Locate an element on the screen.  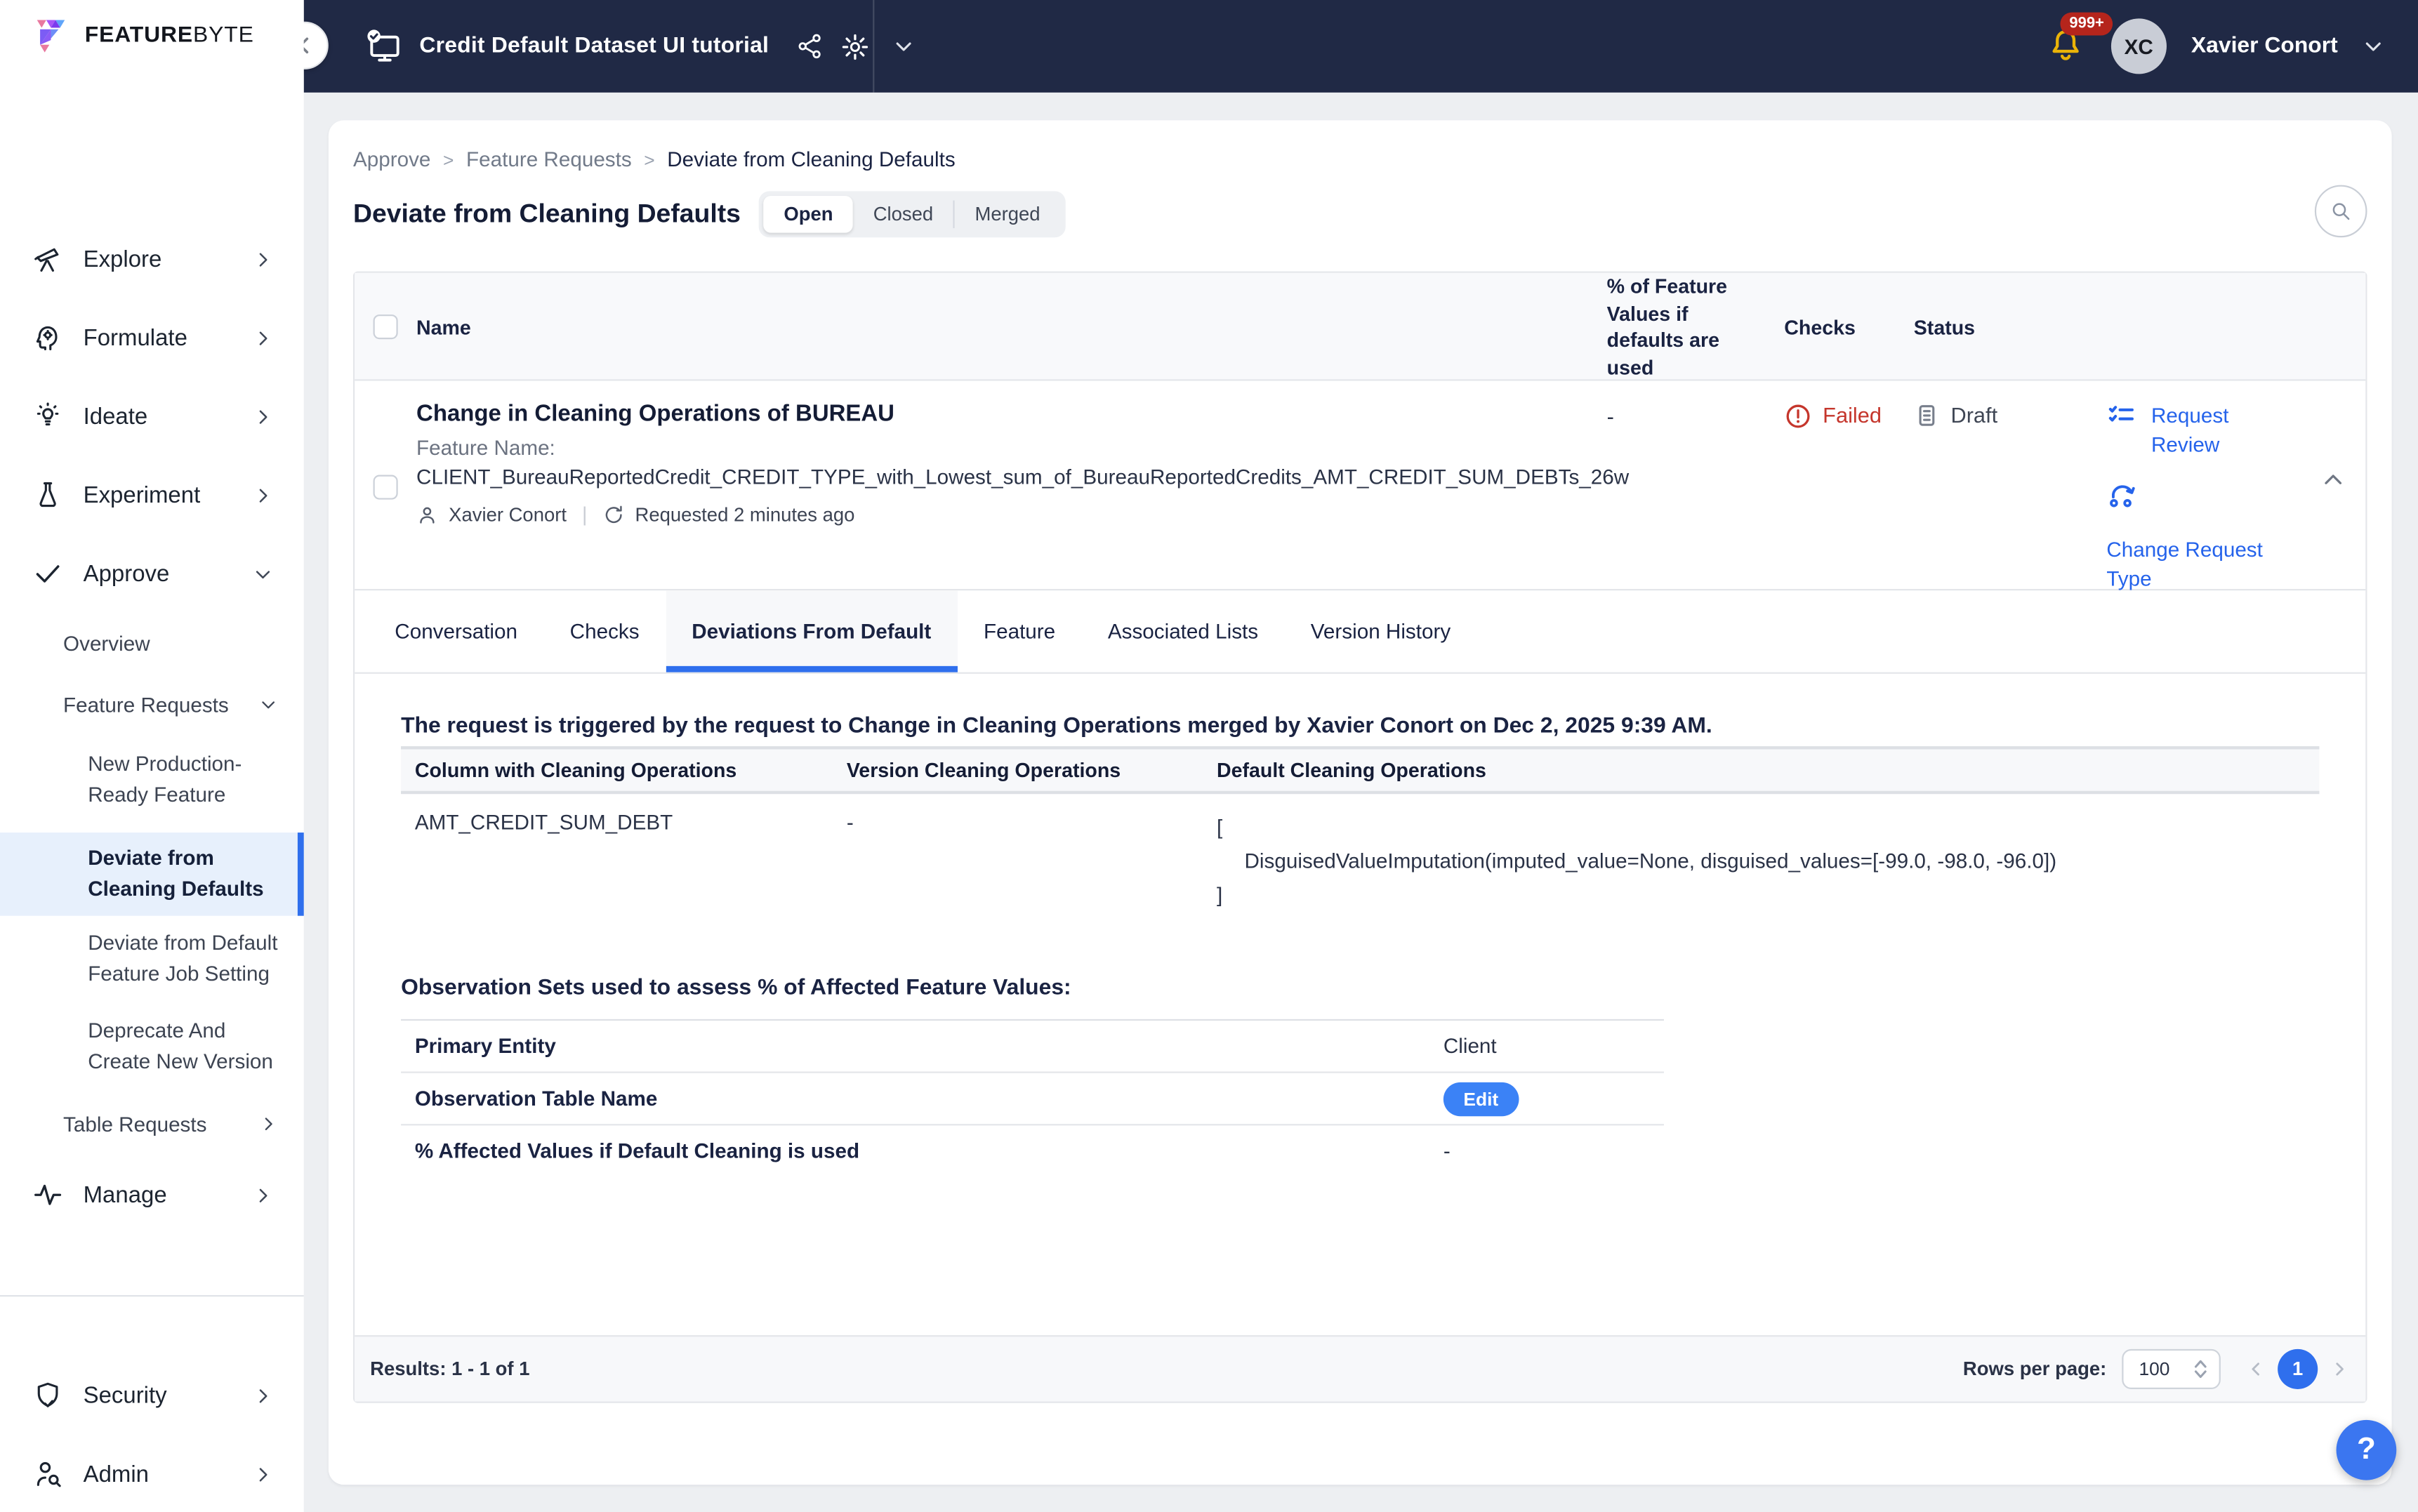
lightbulb-icon is located at coordinates (48, 414).